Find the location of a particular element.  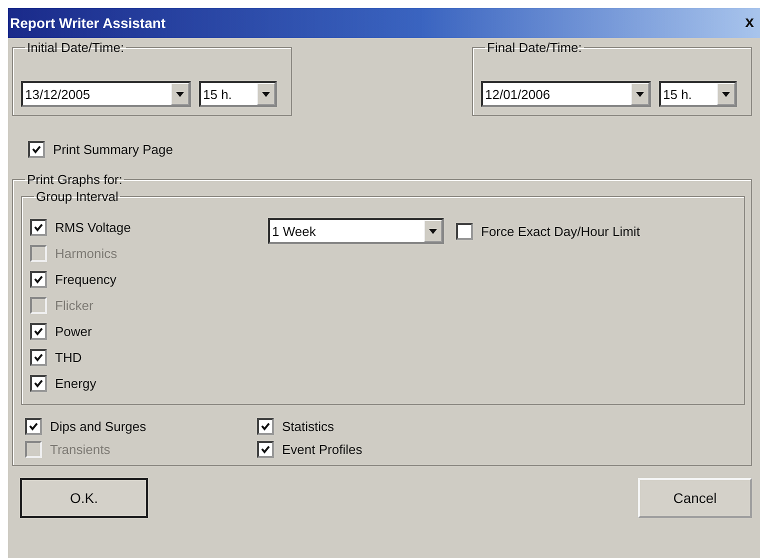

dropdown-field: 1 Week is located at coordinates (356, 231).